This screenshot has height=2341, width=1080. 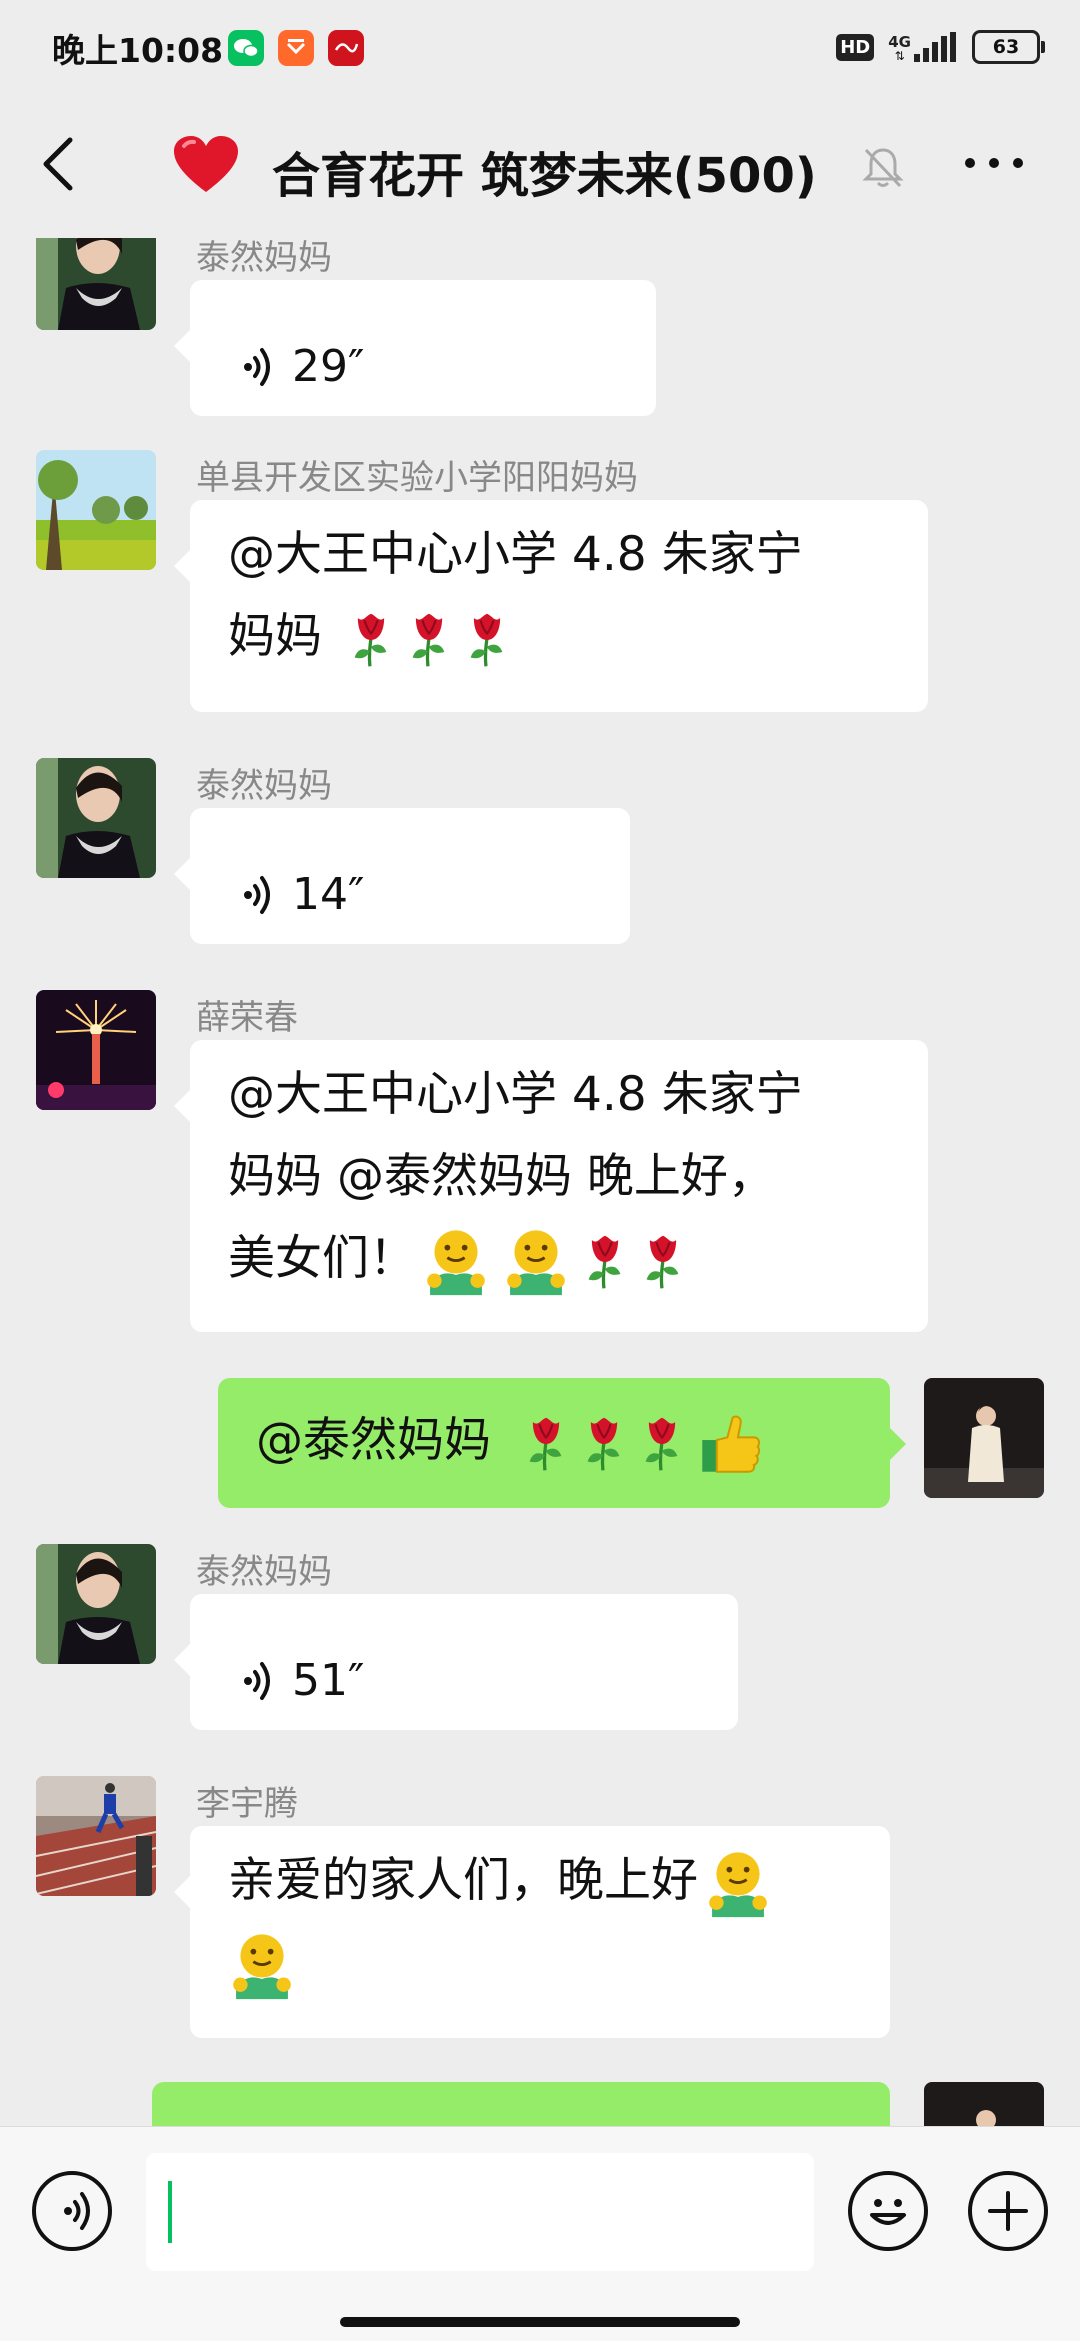 What do you see at coordinates (170, 2212) in the screenshot?
I see `text-caret` at bounding box center [170, 2212].